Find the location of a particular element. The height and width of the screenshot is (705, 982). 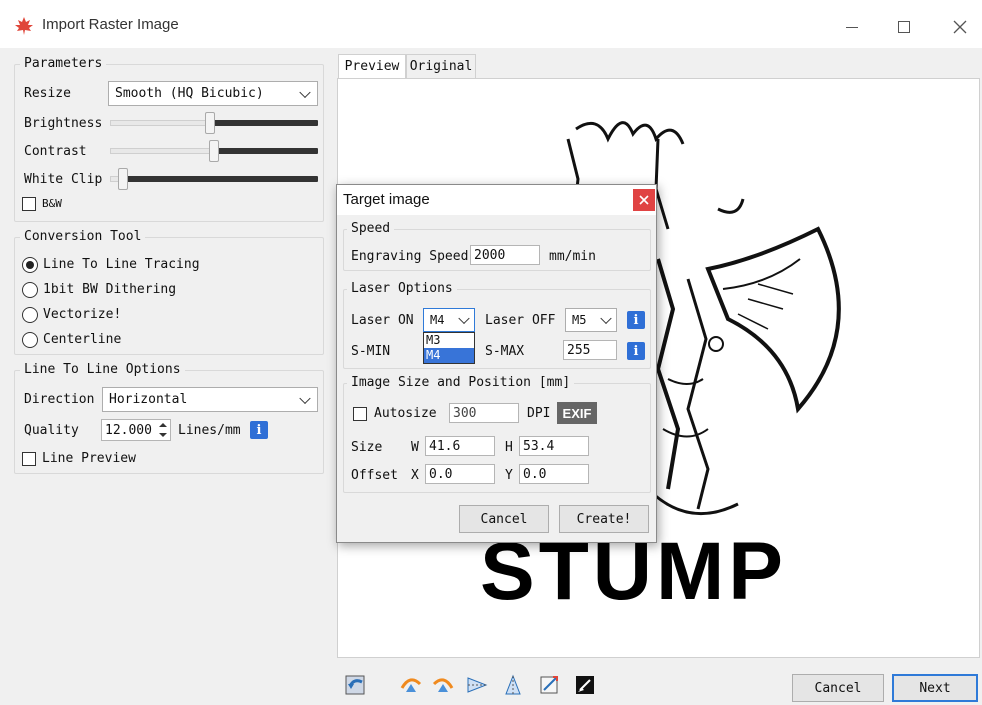

quality-unit: Lines/mm is located at coordinates (209, 430).